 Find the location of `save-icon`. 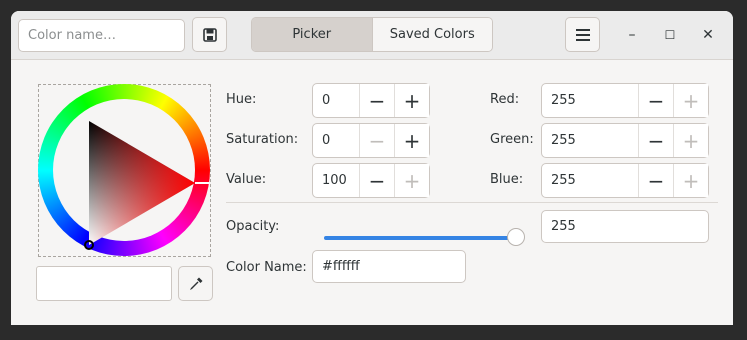

save-icon is located at coordinates (209, 34).